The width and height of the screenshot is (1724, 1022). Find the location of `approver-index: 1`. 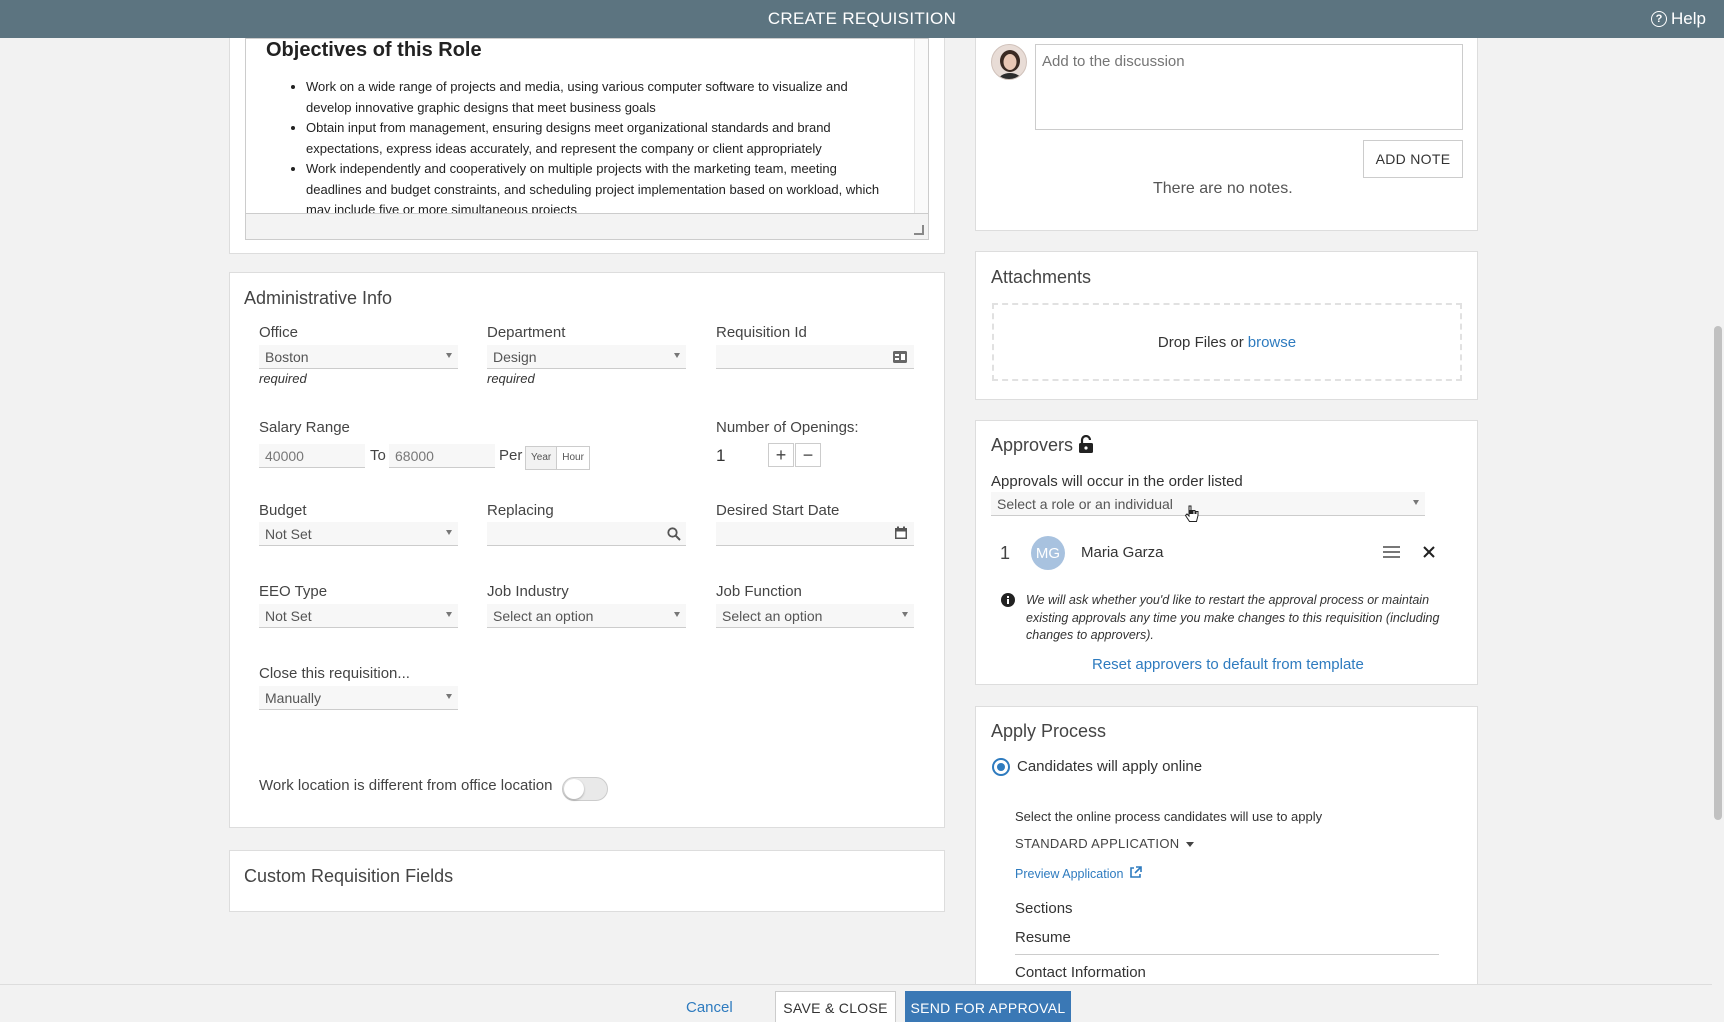

approver-index: 1 is located at coordinates (1005, 553).